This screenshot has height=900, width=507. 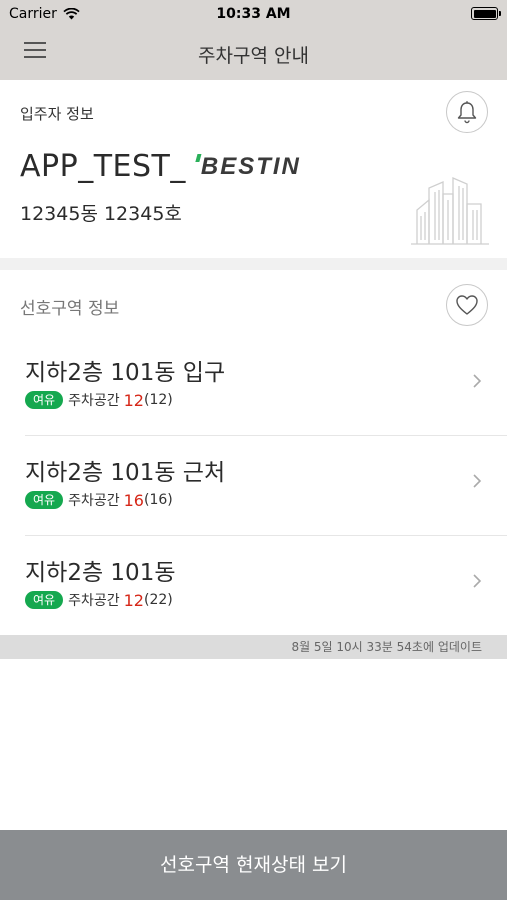 What do you see at coordinates (57, 114) in the screenshot?
I see `resident-info-label: 입주자 정보` at bounding box center [57, 114].